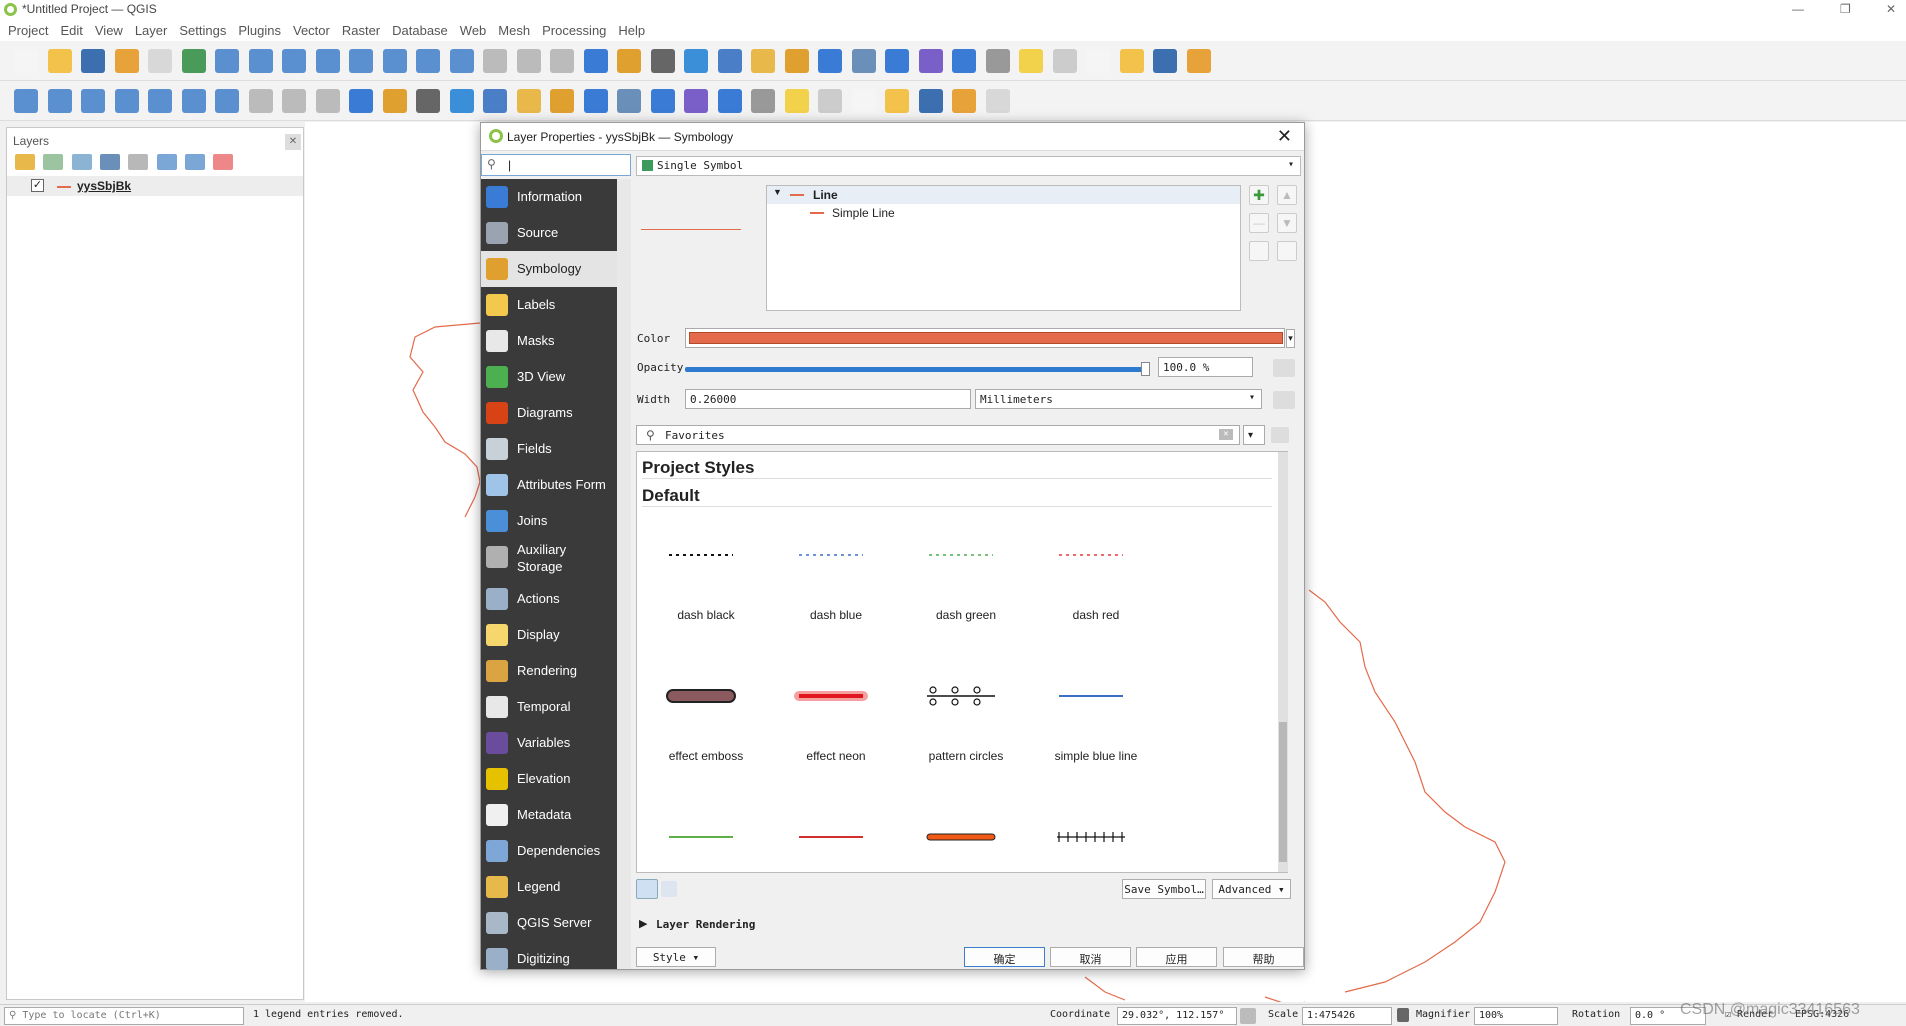 Image resolution: width=1906 pixels, height=1026 pixels. Describe the element at coordinates (961, 605) in the screenshot. I see `symbol-item: dash green` at that location.